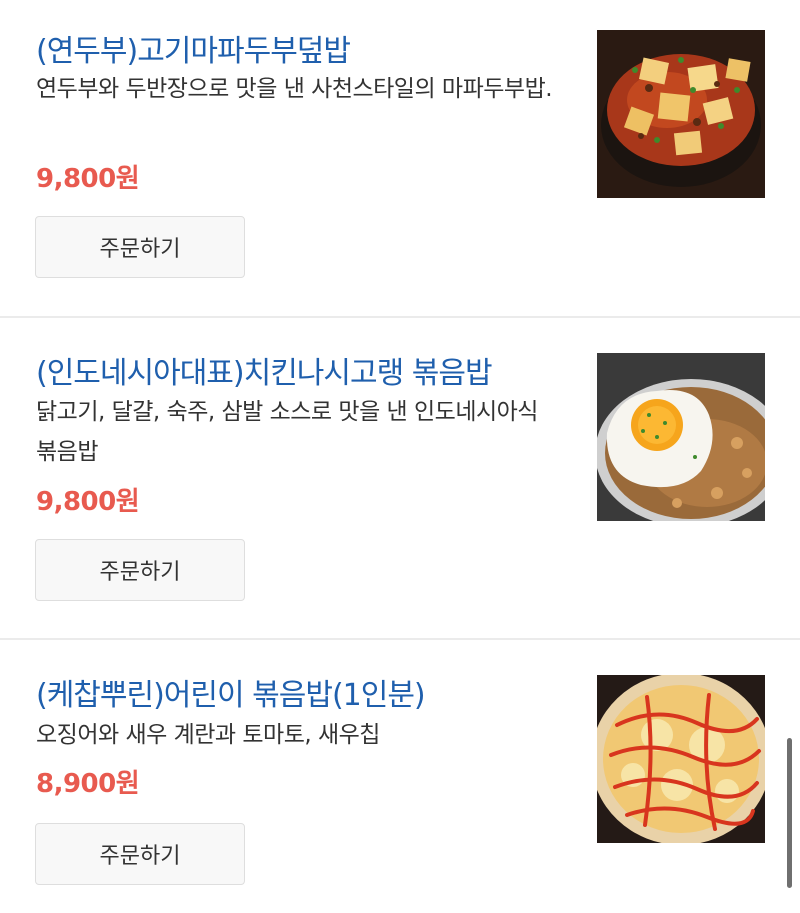 This screenshot has height=913, width=800. What do you see at coordinates (193, 48) in the screenshot?
I see `menu-item-title: (연두부)고기마파두부덮밥` at bounding box center [193, 48].